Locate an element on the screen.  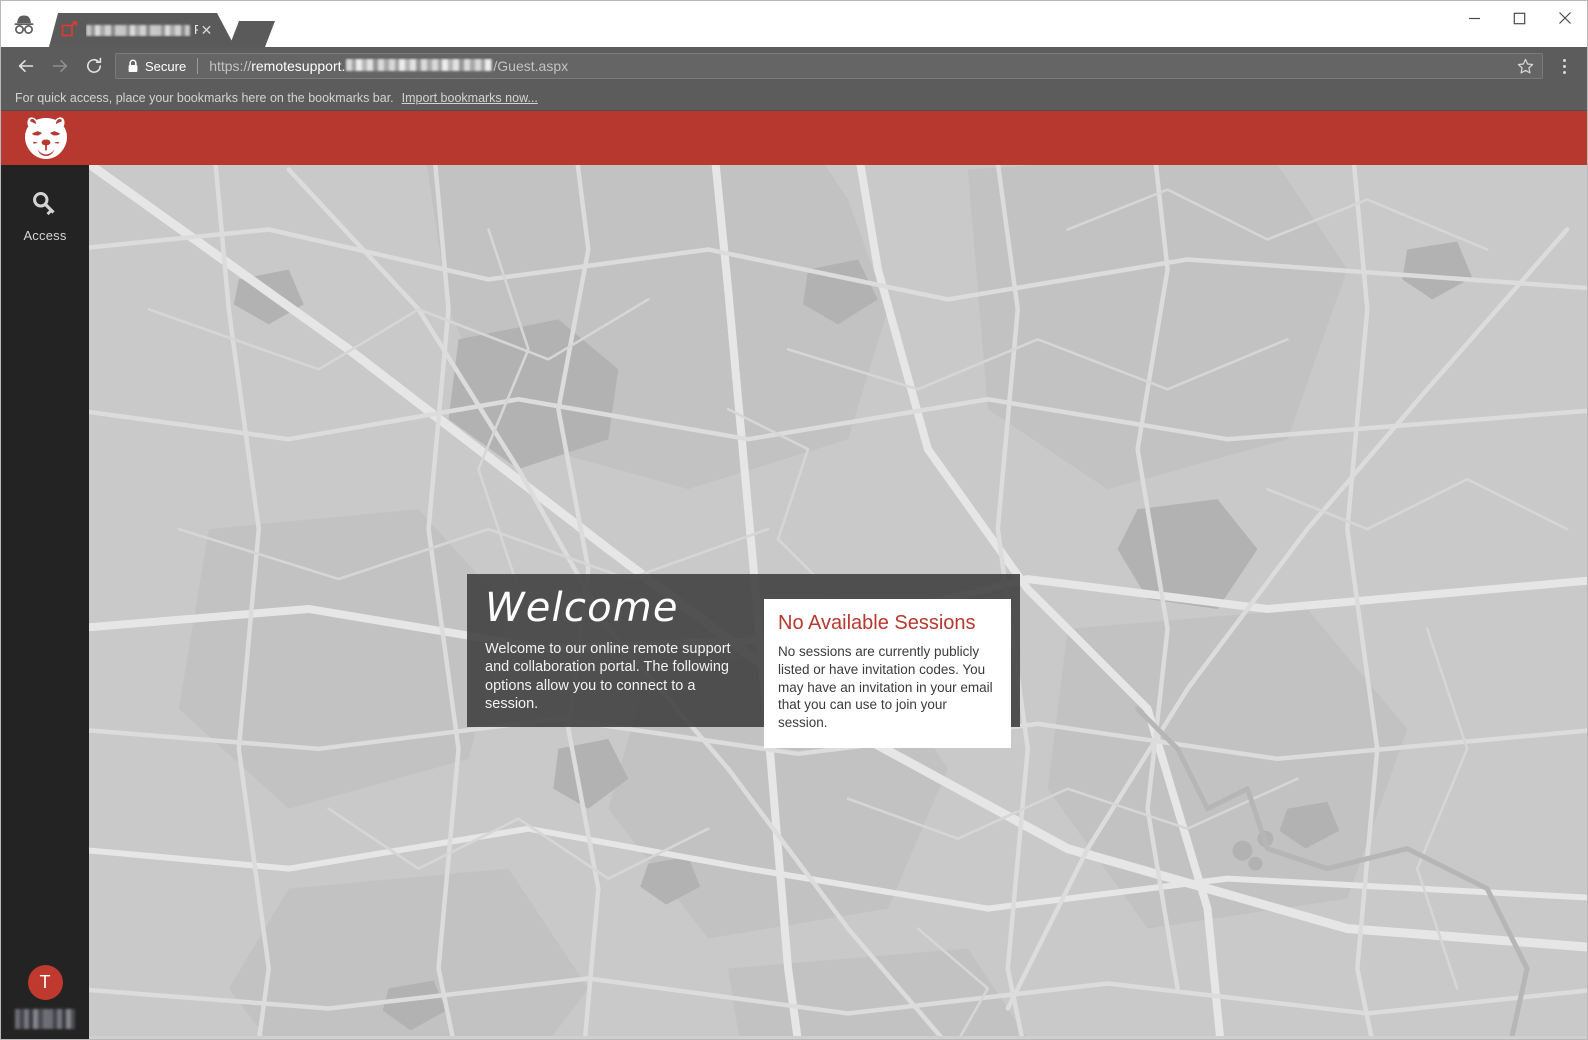
tab-strip: Remote ✕ is located at coordinates (794, 24).